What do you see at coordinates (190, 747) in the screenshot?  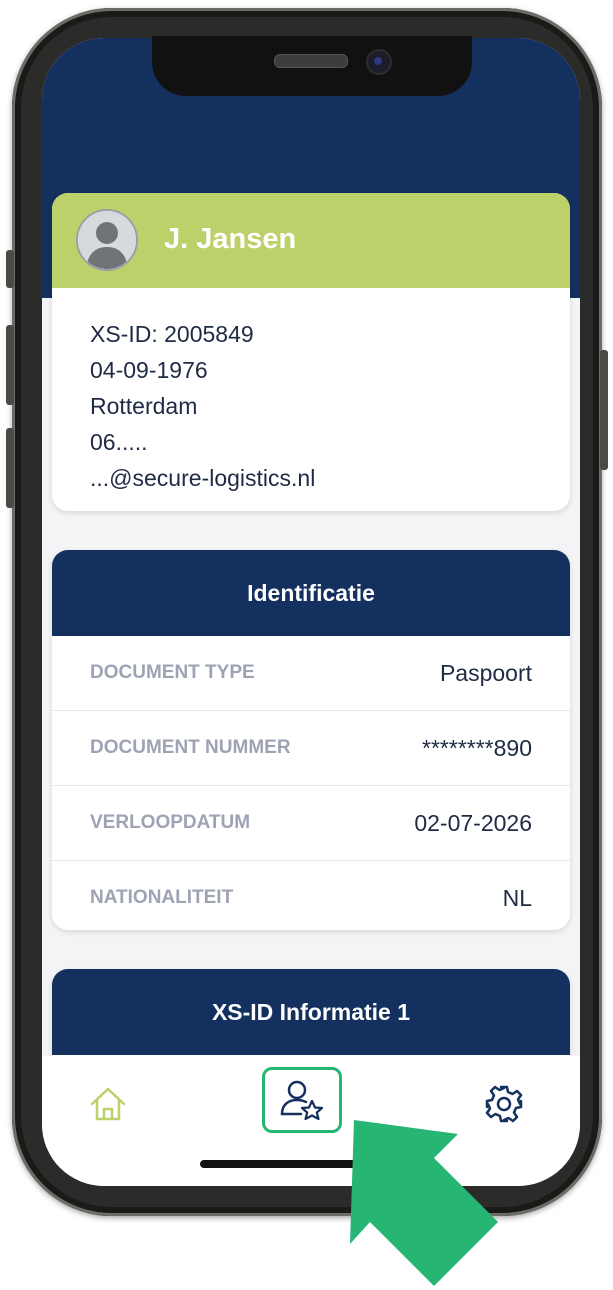 I see `row-label: DOCUMENT NUMMER` at bounding box center [190, 747].